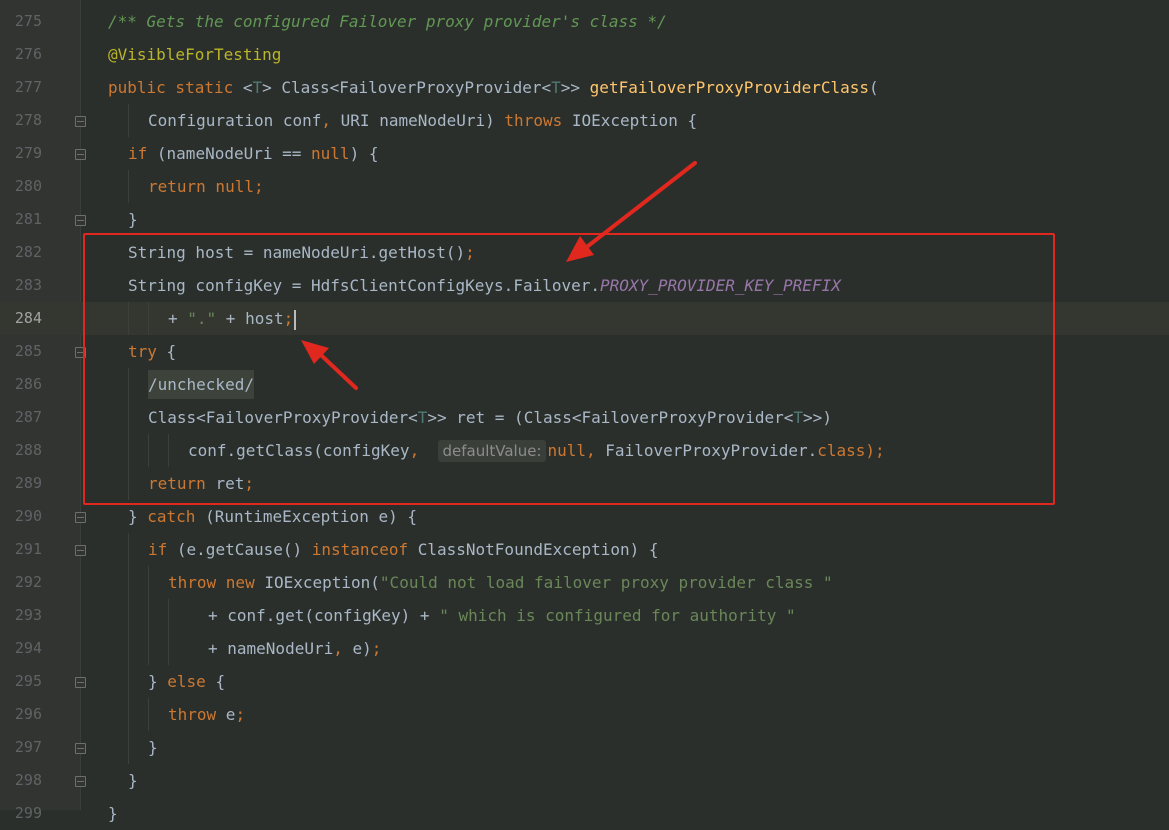 Image resolution: width=1169 pixels, height=830 pixels. I want to click on arrow-lower, so click(329, 365).